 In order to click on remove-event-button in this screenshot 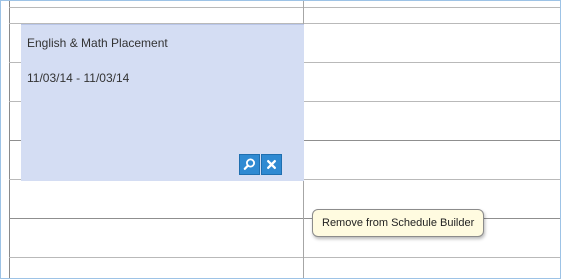, I will do `click(271, 164)`.